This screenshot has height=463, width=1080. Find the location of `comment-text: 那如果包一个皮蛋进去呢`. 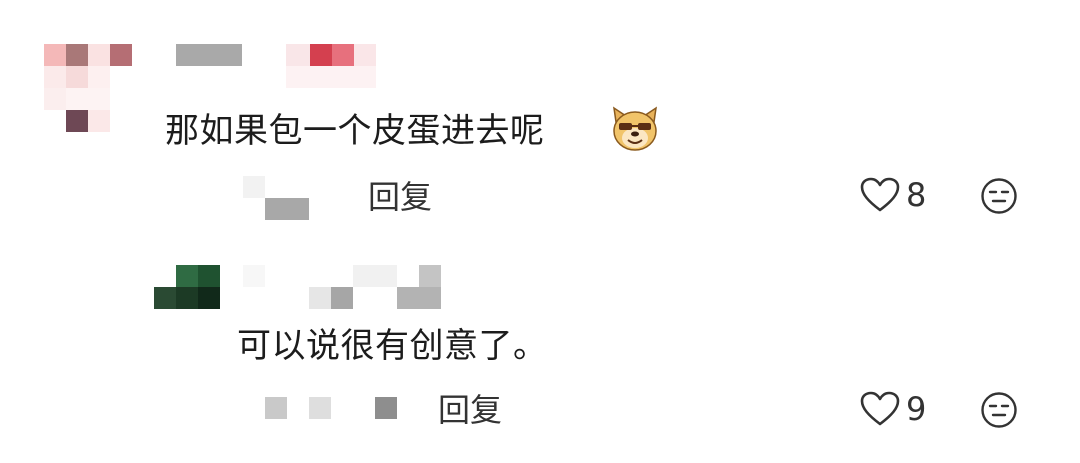

comment-text: 那如果包一个皮蛋进去呢 is located at coordinates (355, 131).